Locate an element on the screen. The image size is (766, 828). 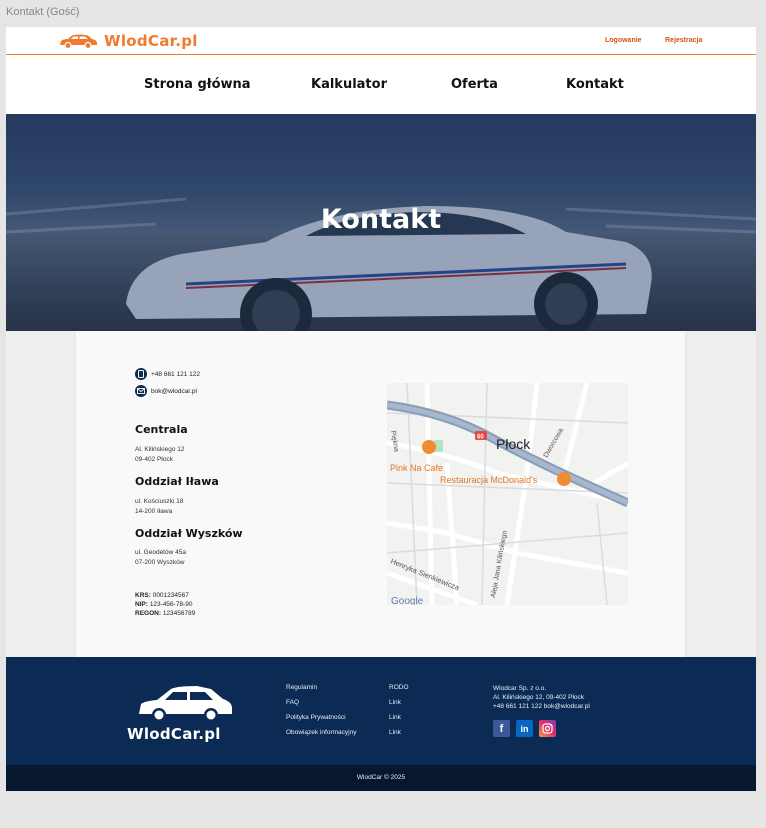
footer-link-rodo: RODO is located at coordinates (399, 687).